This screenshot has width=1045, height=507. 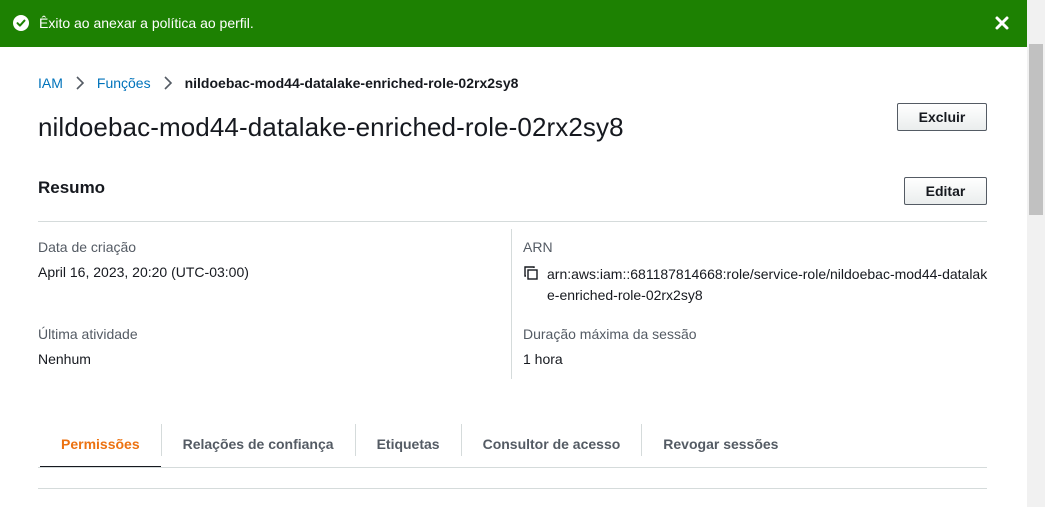 I want to click on summary-divider, so click(x=512, y=221).